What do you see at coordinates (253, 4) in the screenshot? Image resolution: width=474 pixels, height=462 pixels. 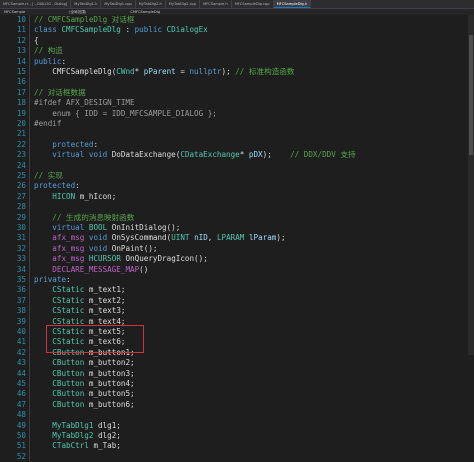 I see `file-tab: MFCSampleDlg.cpp` at bounding box center [253, 4].